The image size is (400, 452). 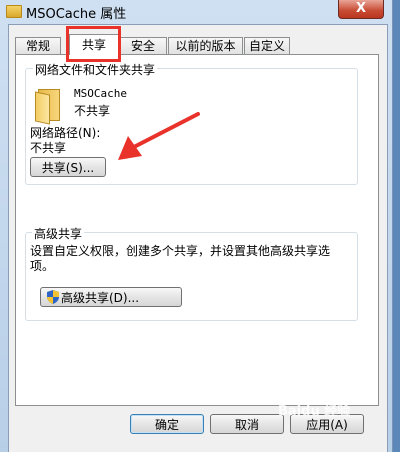 What do you see at coordinates (58, 233) in the screenshot?
I see `advanced-share-group-title: 高级共享` at bounding box center [58, 233].